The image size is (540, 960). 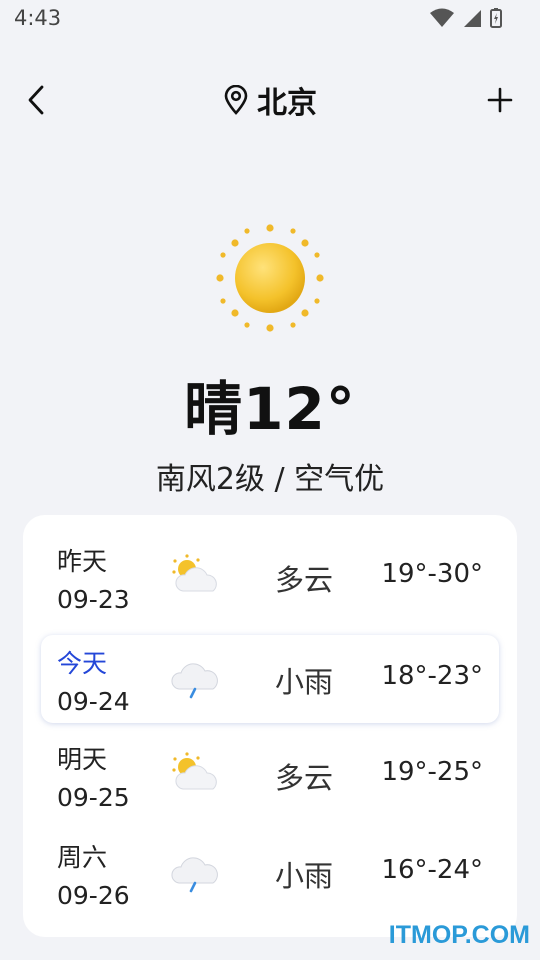 What do you see at coordinates (270, 278) in the screenshot?
I see `sunny-icon` at bounding box center [270, 278].